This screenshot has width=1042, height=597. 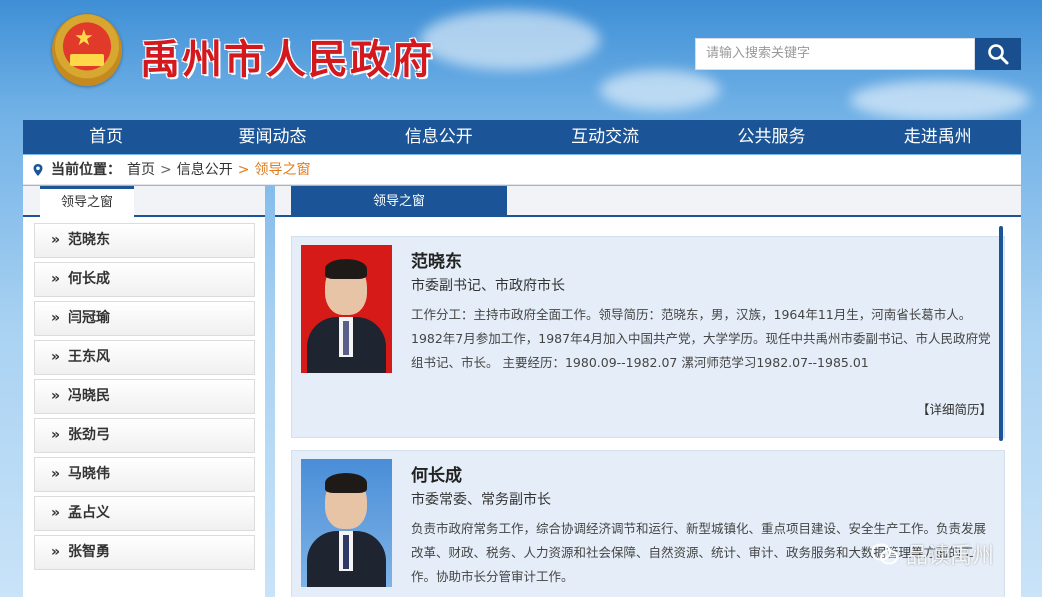 I want to click on location-pin-icon, so click(x=38, y=169).